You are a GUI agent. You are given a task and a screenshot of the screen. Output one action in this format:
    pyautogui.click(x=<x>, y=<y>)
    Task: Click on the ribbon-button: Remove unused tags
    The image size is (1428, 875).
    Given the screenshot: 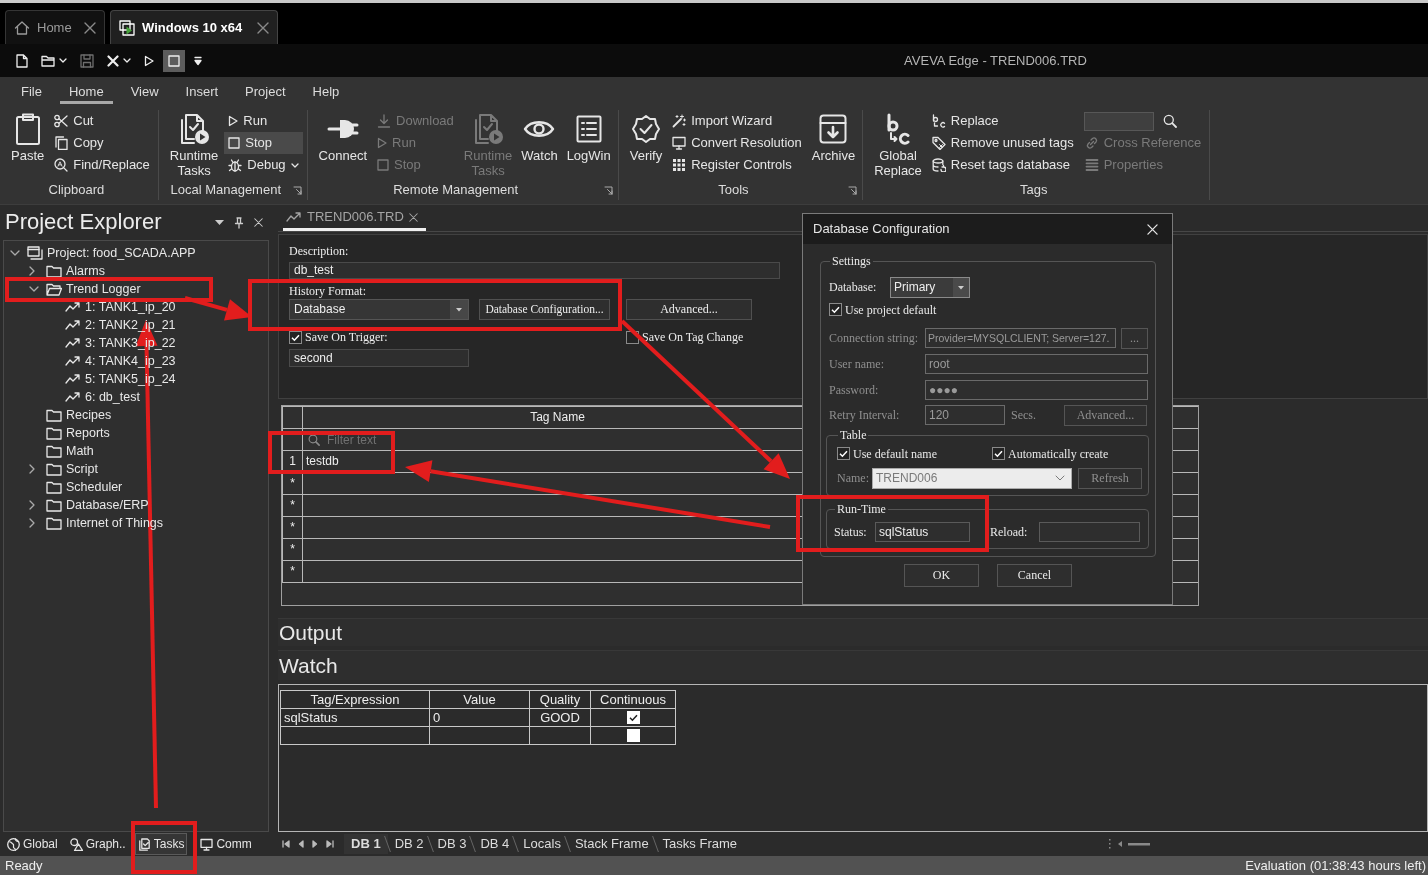 What is the action you would take?
    pyautogui.click(x=1002, y=143)
    